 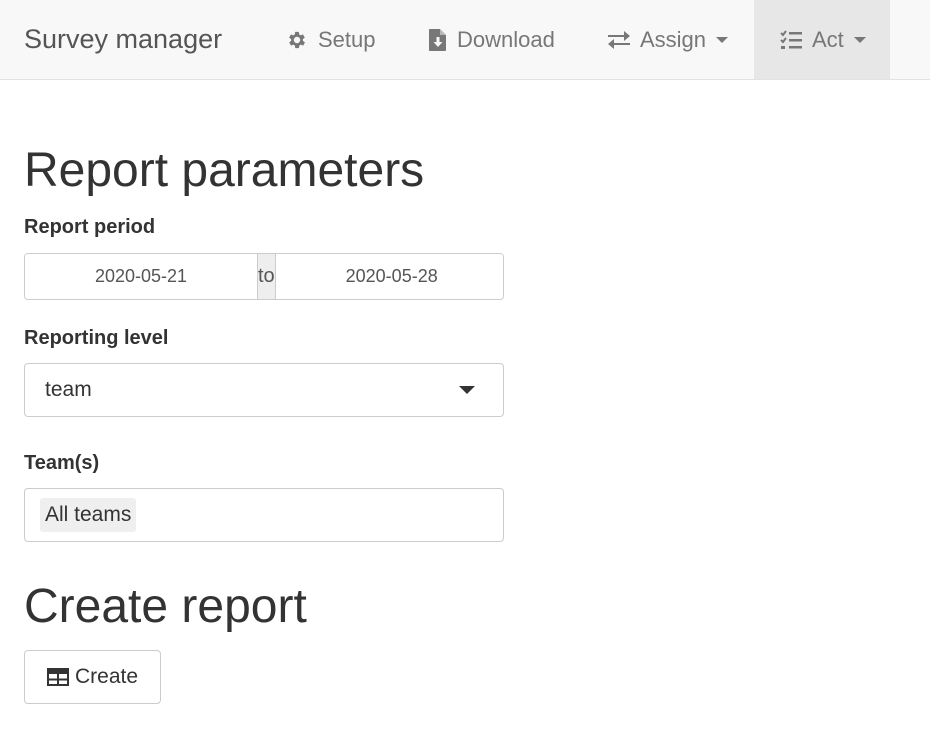 I want to click on create-button: Create, so click(x=92, y=677).